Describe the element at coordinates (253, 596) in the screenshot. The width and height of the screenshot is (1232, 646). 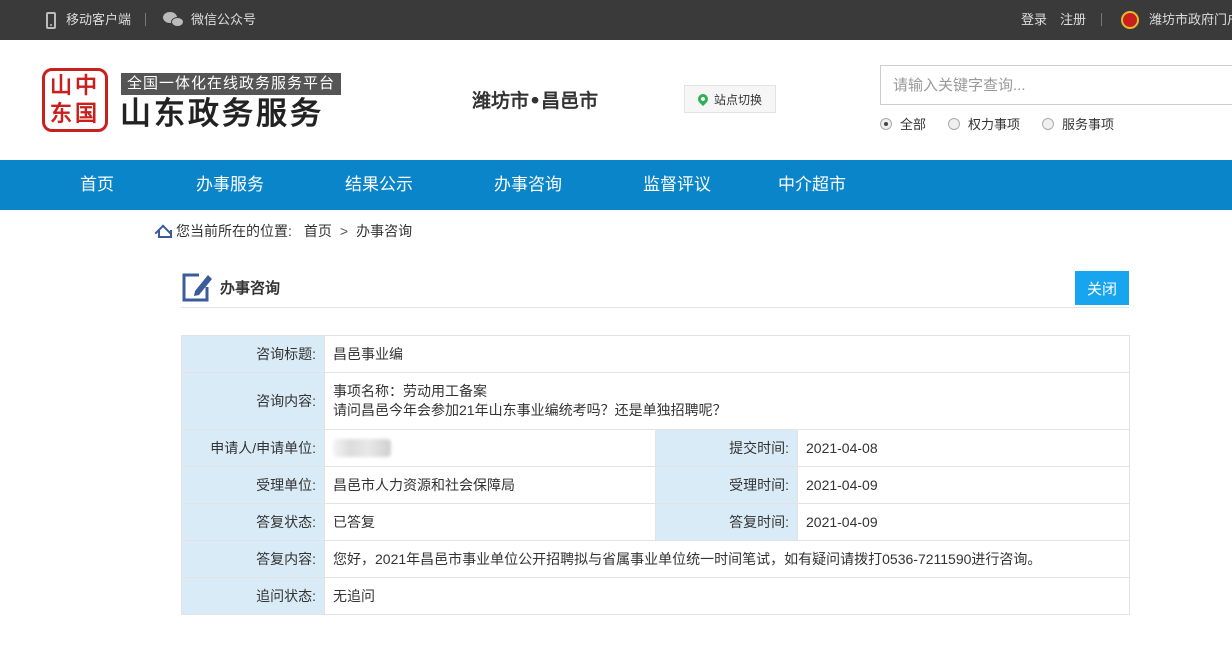
I see `follow-status-label: 追问状态:` at that location.